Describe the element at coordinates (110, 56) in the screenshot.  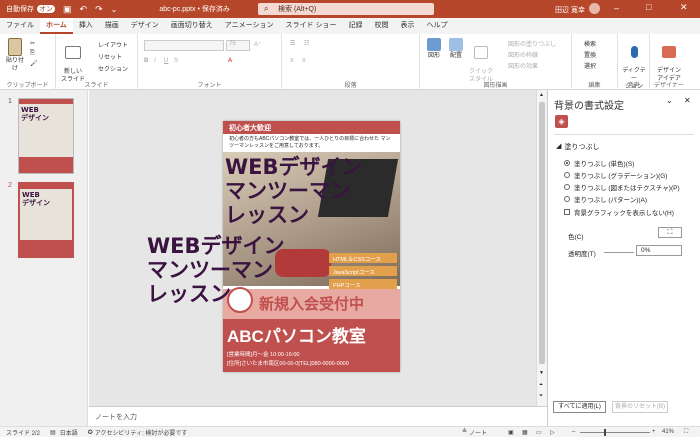
I see `reset-button: リセット` at that location.